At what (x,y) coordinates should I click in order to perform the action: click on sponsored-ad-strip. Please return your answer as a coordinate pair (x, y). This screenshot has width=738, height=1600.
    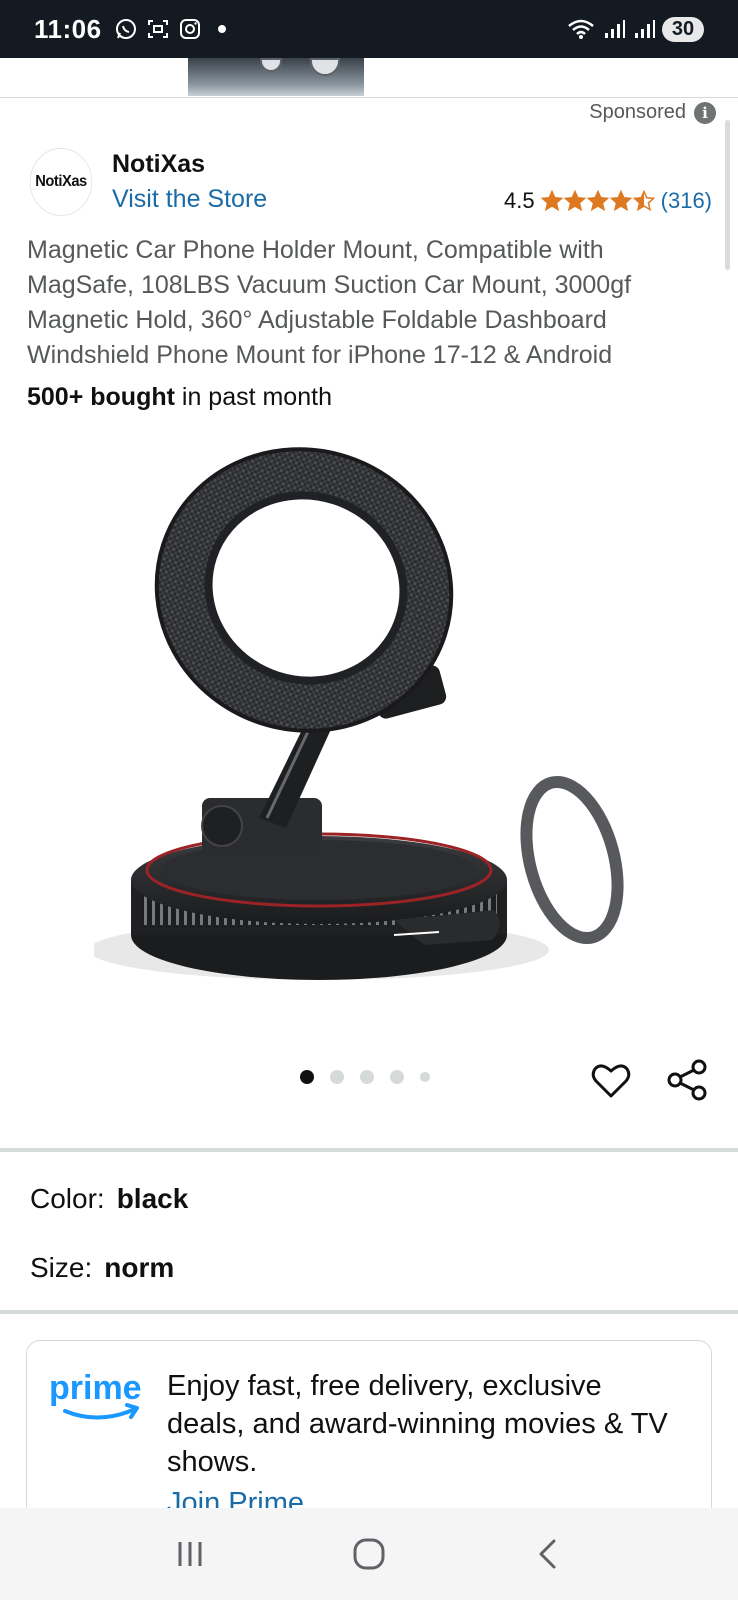
    Looking at the image, I should click on (369, 78).